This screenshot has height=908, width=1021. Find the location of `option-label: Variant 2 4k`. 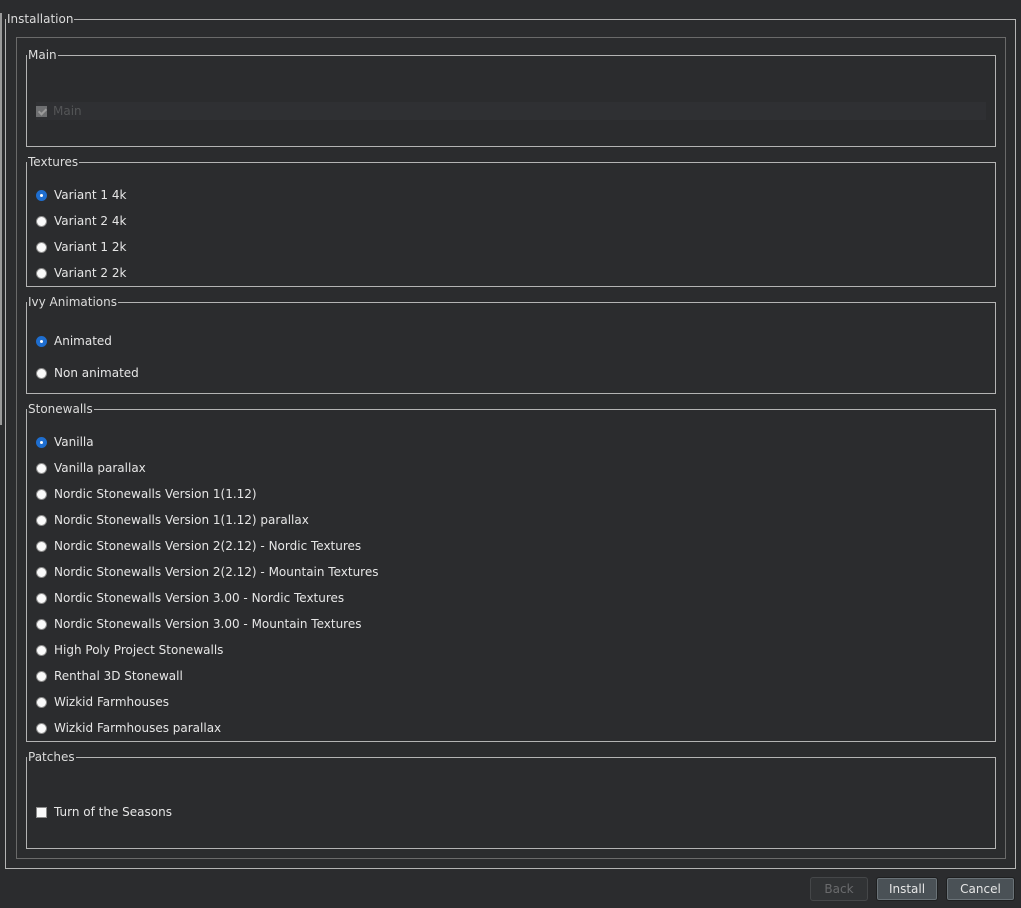

option-label: Variant 2 4k is located at coordinates (90, 221).